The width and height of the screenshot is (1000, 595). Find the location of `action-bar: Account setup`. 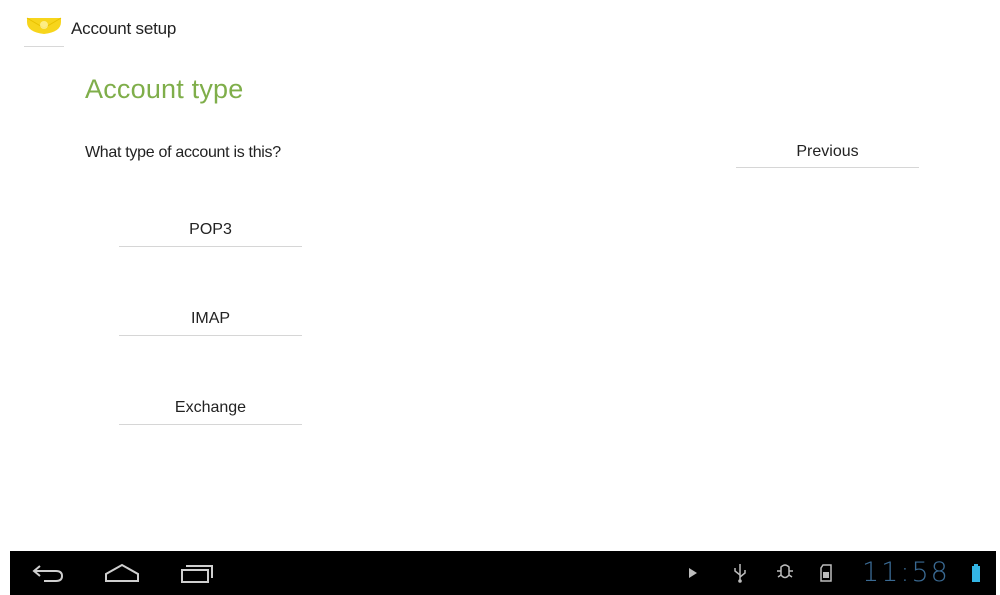

action-bar: Account setup is located at coordinates (500, 28).